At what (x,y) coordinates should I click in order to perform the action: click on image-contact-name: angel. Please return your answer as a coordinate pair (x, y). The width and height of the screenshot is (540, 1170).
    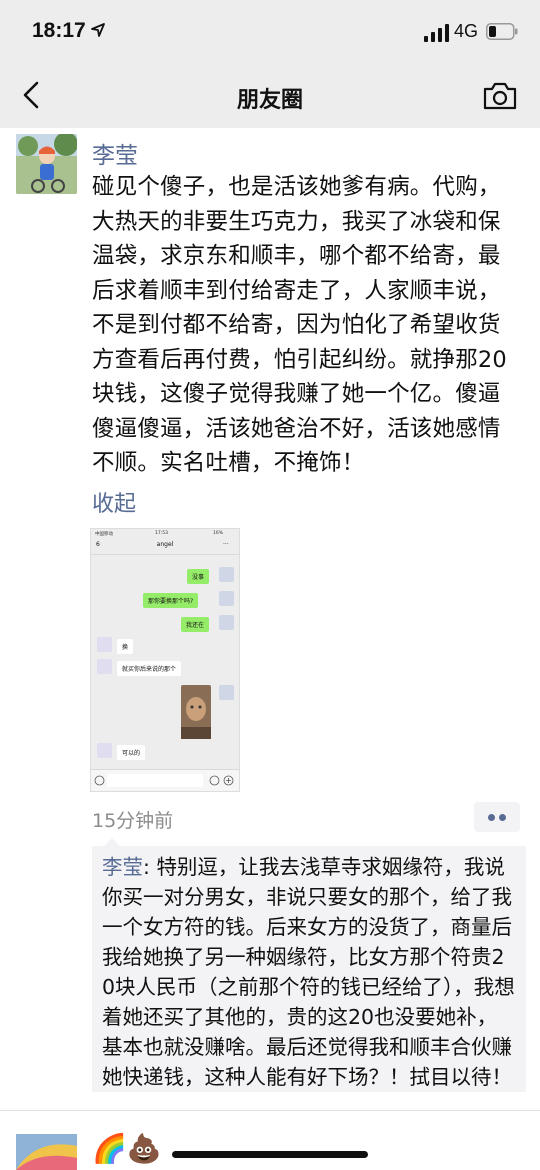
    Looking at the image, I should click on (165, 544).